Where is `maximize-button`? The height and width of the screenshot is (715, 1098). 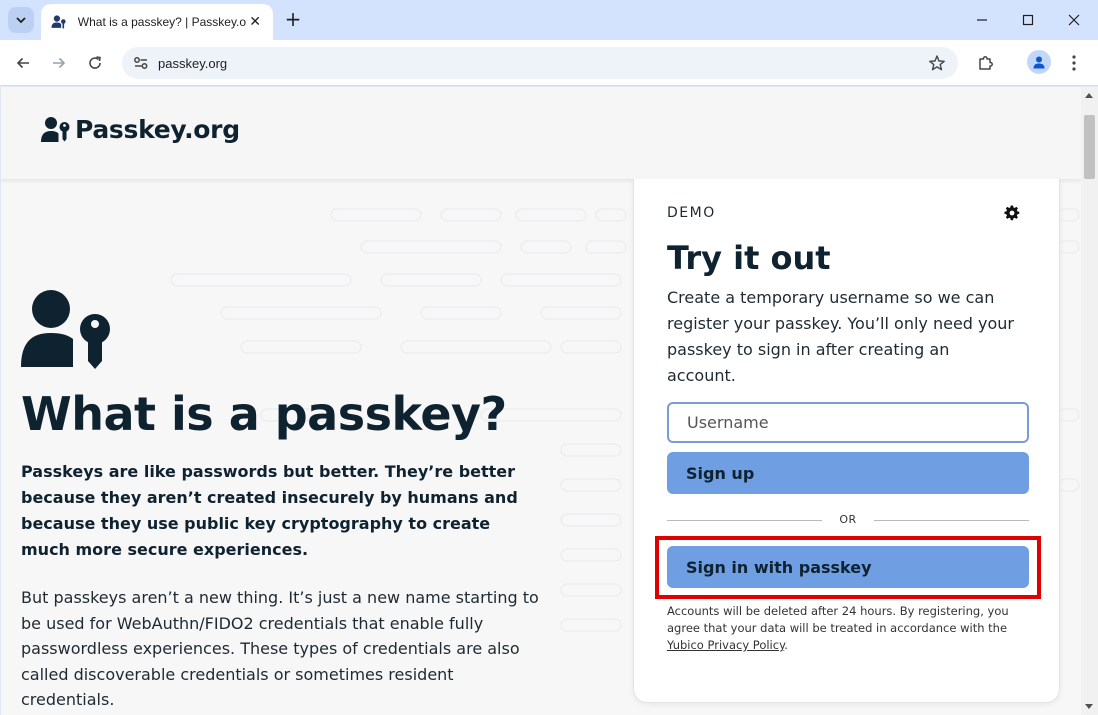
maximize-button is located at coordinates (1028, 20).